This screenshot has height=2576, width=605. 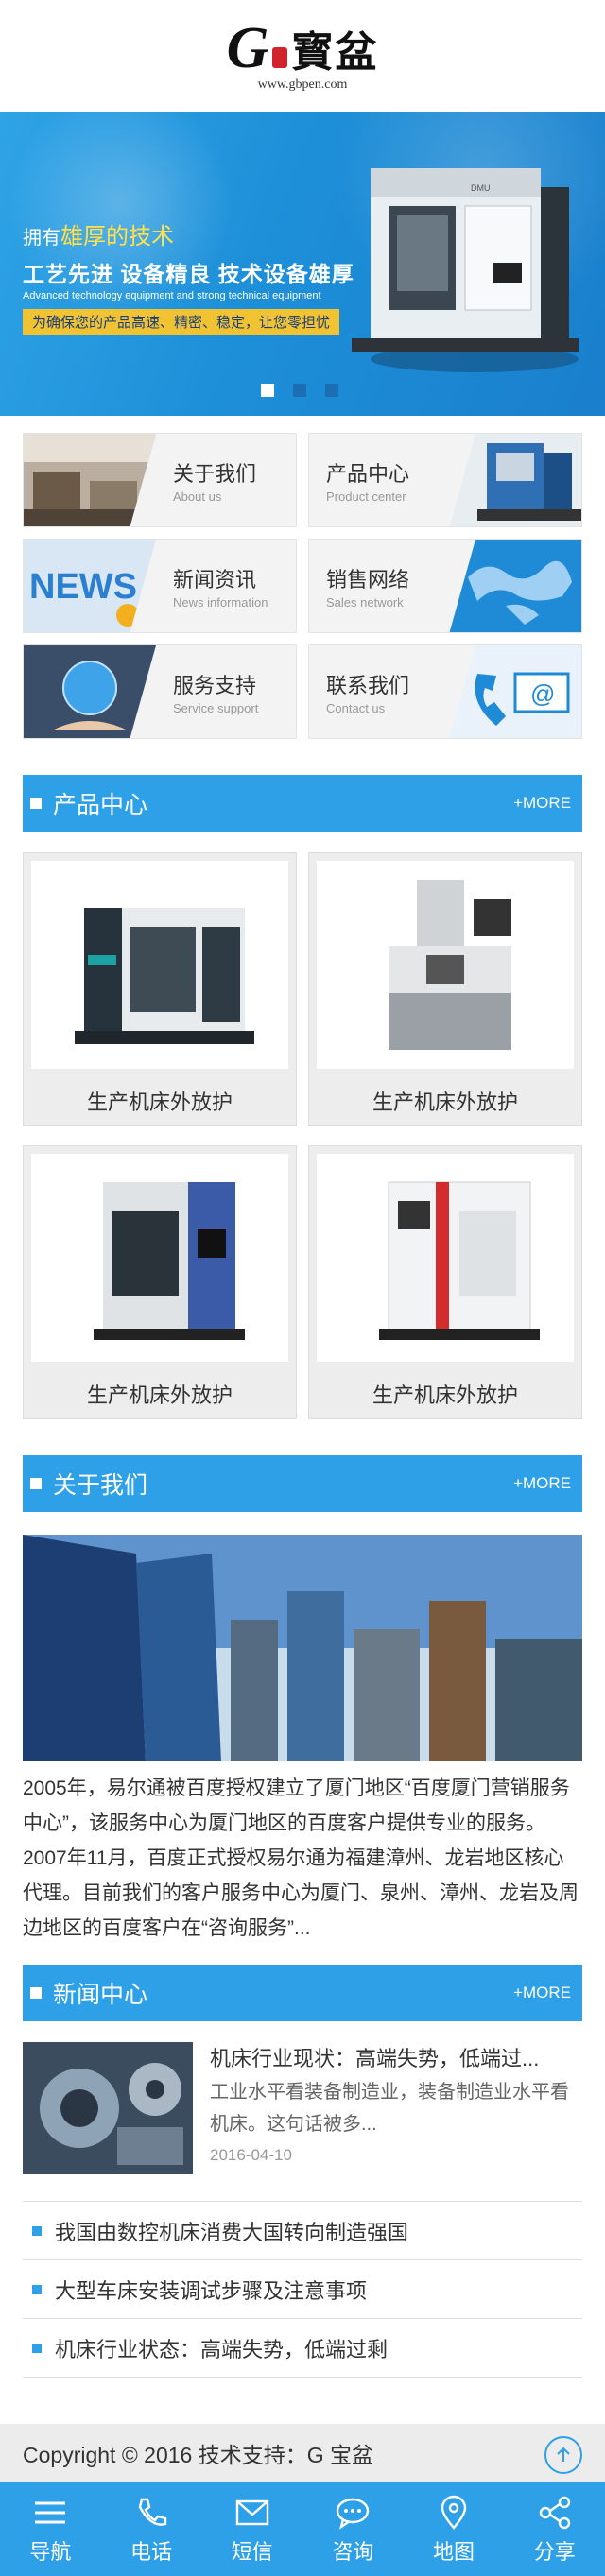 What do you see at coordinates (368, 579) in the screenshot?
I see `quicknav-title: 销售网络` at bounding box center [368, 579].